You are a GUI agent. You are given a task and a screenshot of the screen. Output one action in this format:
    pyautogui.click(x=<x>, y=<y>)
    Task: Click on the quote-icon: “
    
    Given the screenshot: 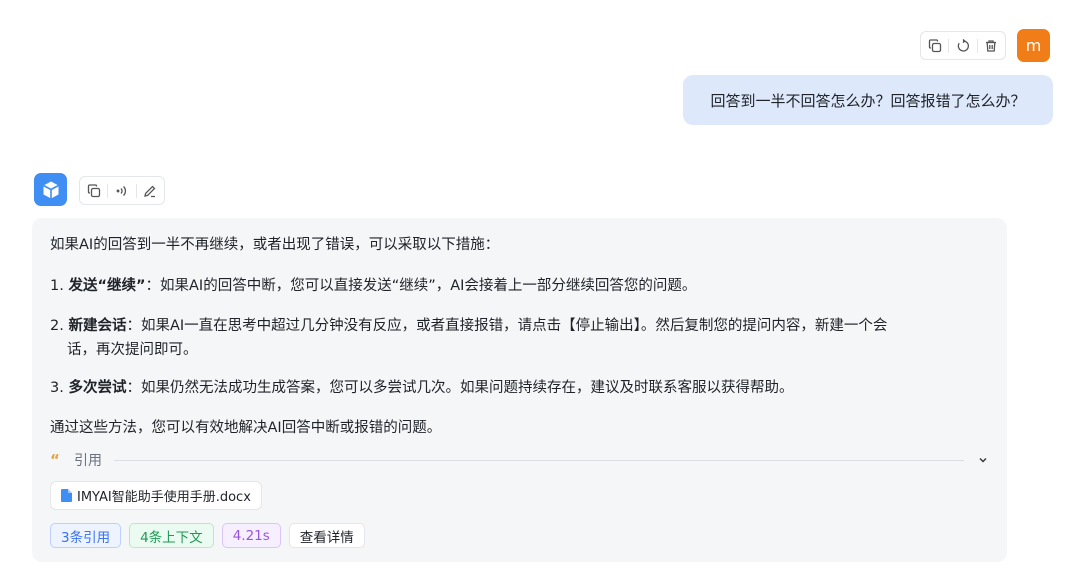 What is the action you would take?
    pyautogui.click(x=55, y=460)
    